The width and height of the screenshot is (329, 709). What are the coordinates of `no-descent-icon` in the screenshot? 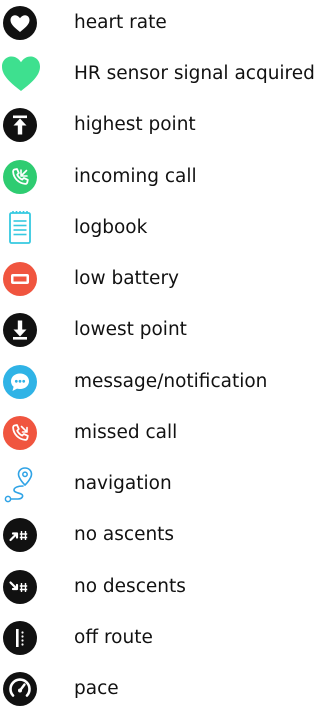 It's located at (20, 587).